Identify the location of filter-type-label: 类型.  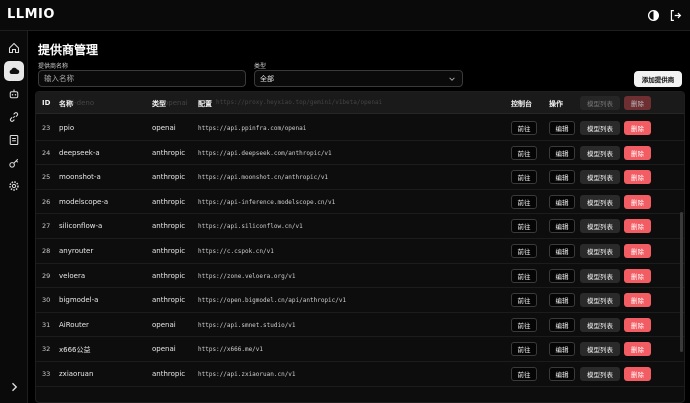
(260, 66).